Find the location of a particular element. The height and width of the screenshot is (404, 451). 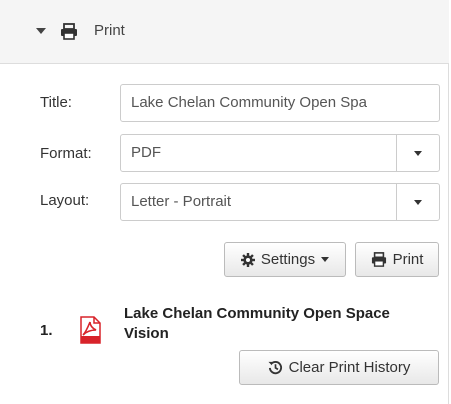

settings-label: Settings is located at coordinates (288, 259).